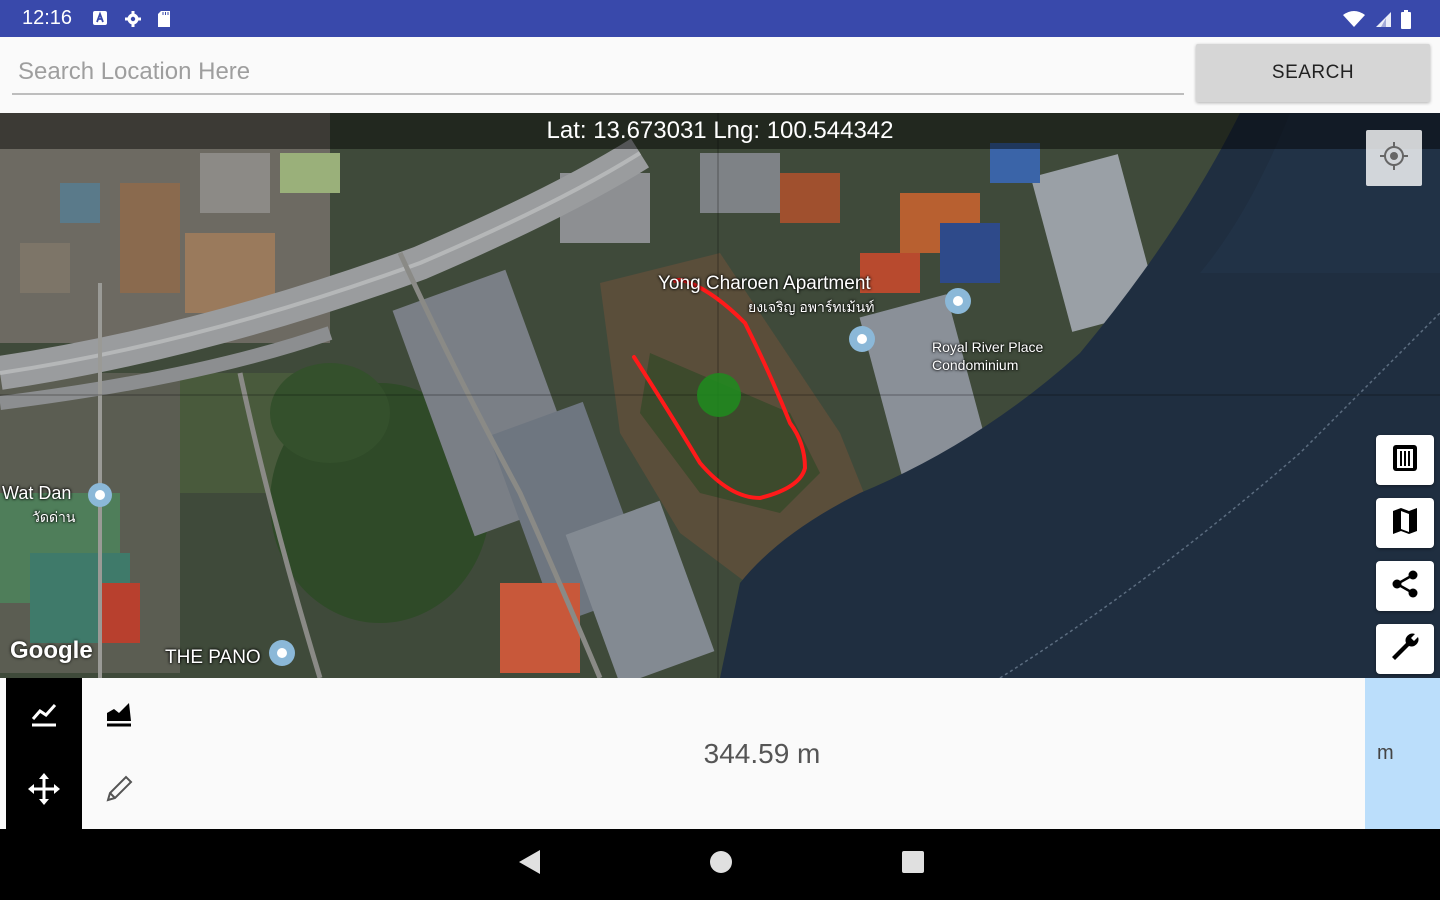  I want to click on distance-mode-button, so click(44, 715).